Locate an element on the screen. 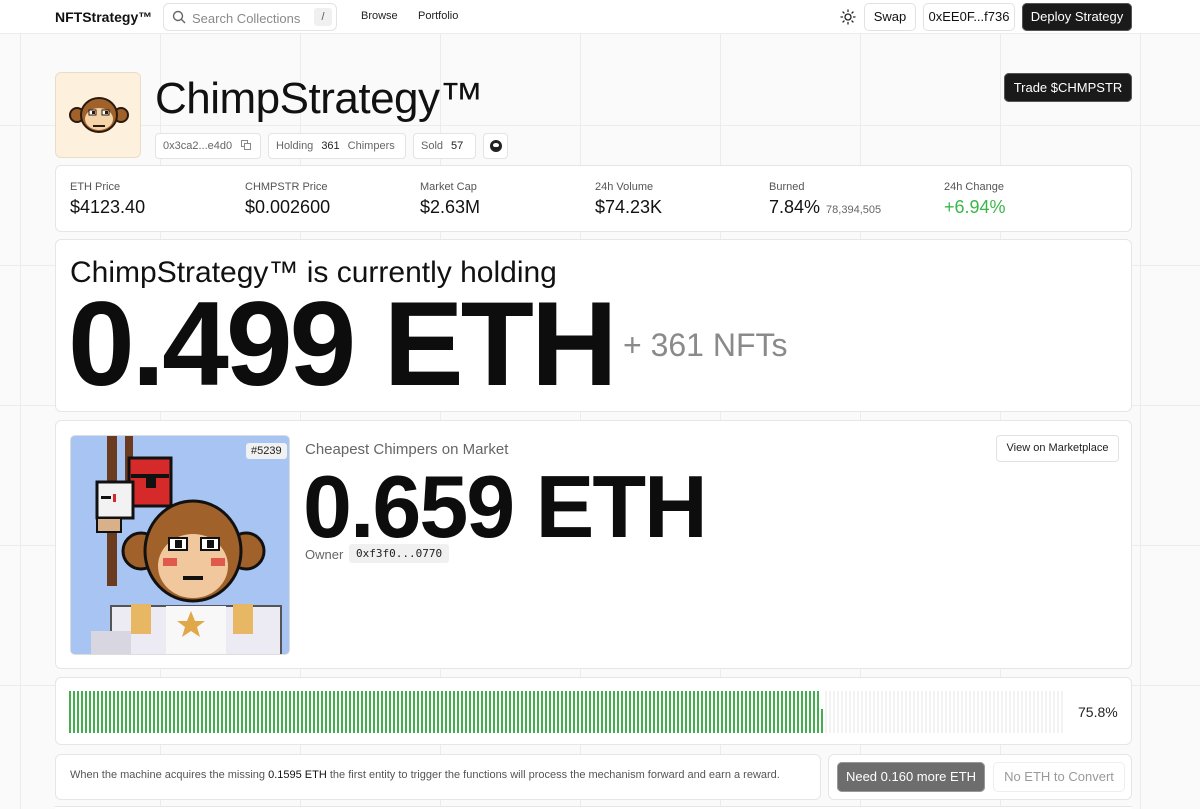 This screenshot has height=809, width=1200. stat-value: 7.84% is located at coordinates (795, 207).